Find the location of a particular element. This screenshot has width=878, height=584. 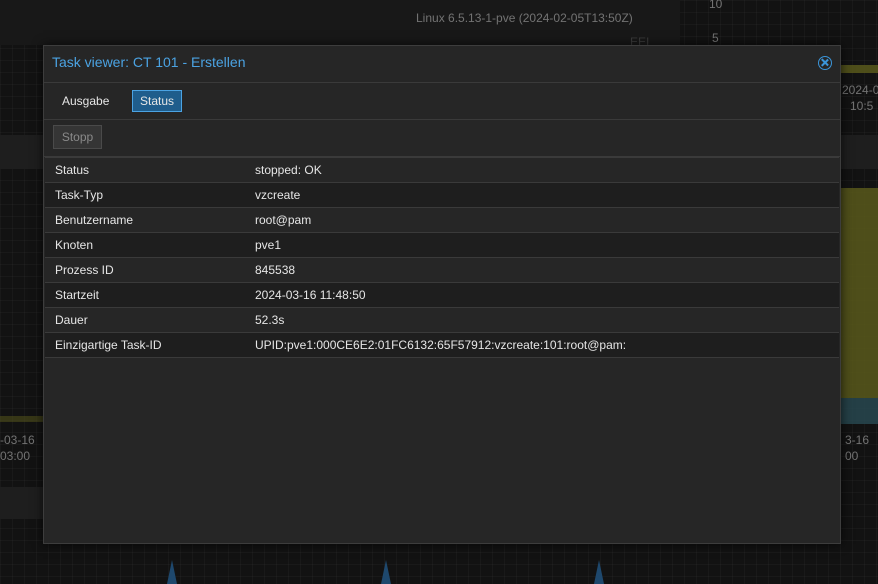

grid-value: 2024-03-16 11:48:50 is located at coordinates (310, 295).